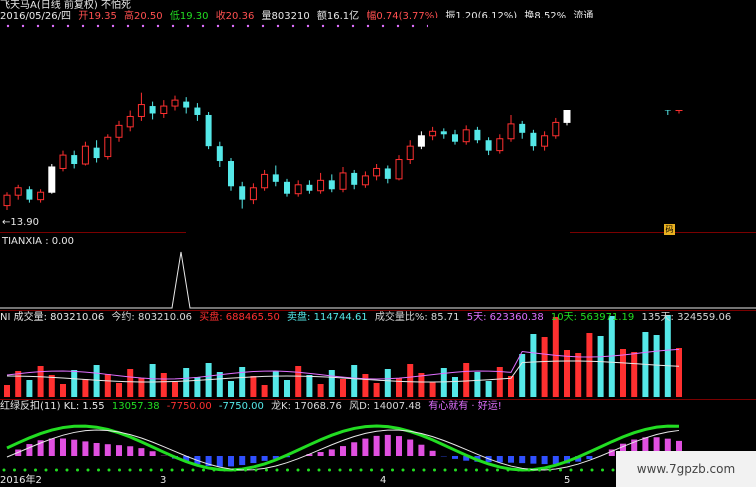 The height and width of the screenshot is (487, 756). Describe the element at coordinates (417, 317) in the screenshot. I see `vol-item-3: 成交量比%: 85.71` at that location.